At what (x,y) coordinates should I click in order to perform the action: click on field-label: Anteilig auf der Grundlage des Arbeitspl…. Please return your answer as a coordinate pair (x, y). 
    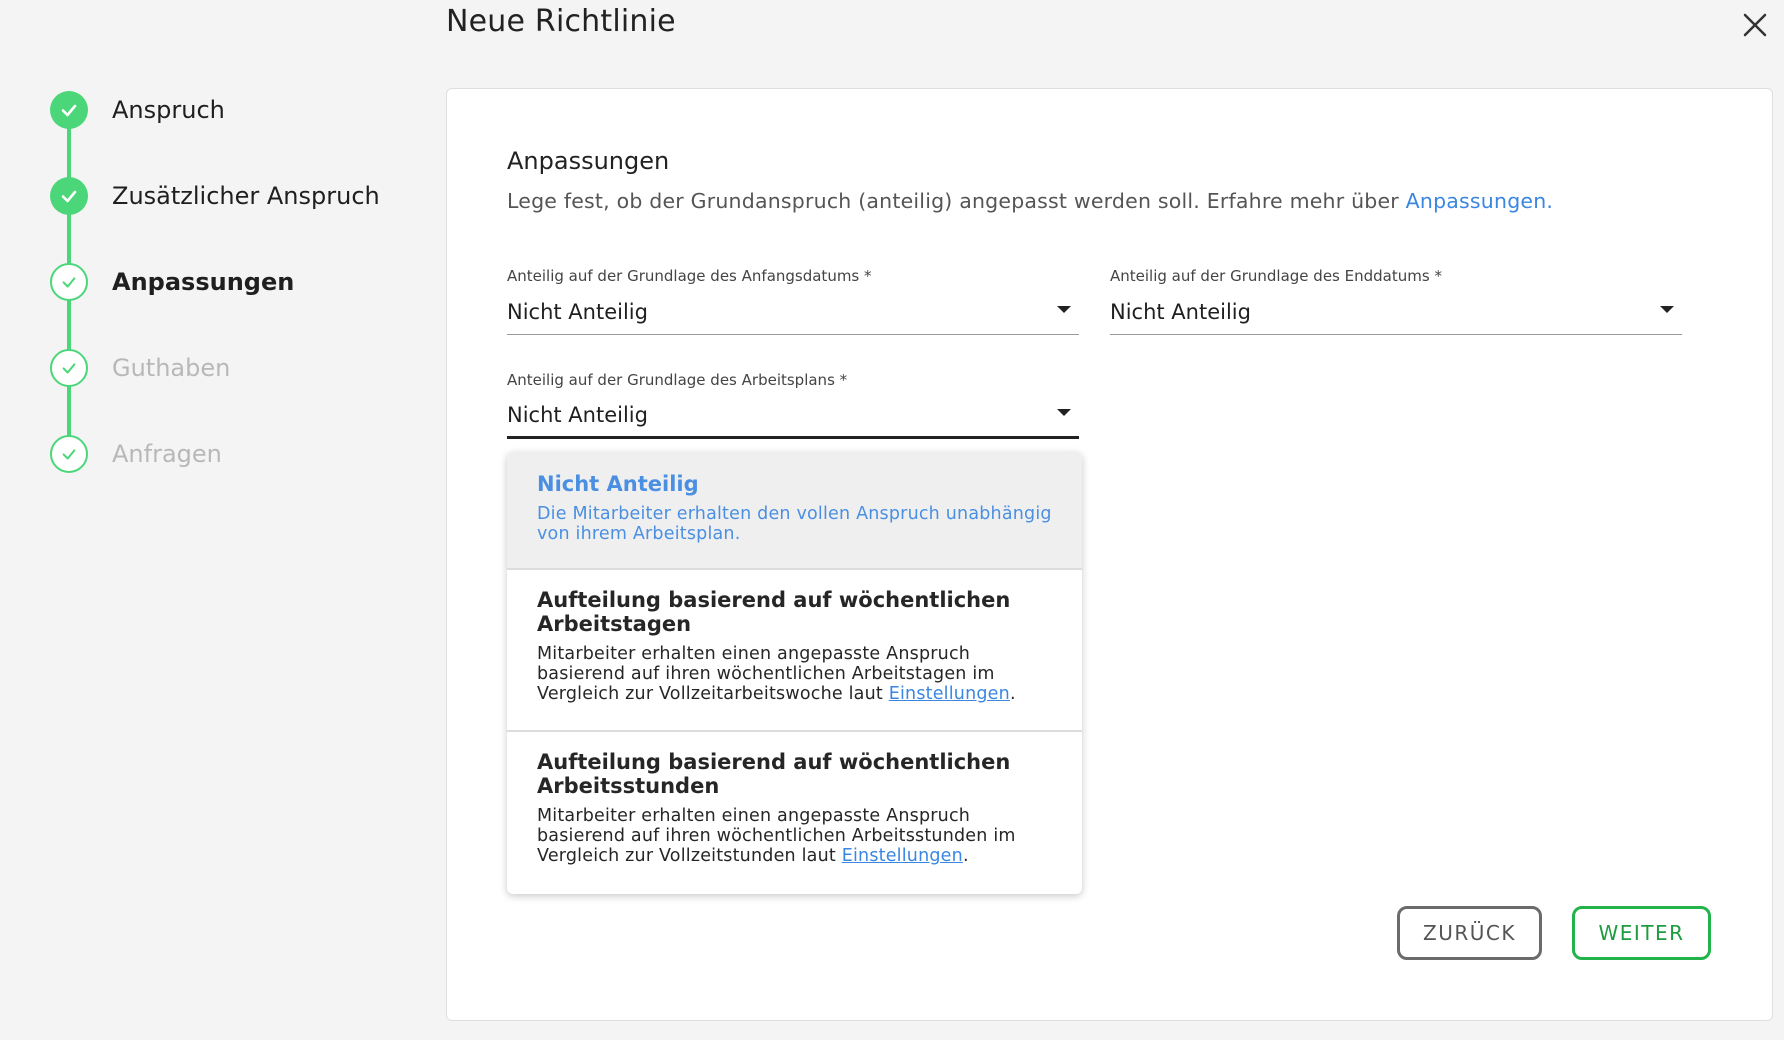
    Looking at the image, I should click on (677, 380).